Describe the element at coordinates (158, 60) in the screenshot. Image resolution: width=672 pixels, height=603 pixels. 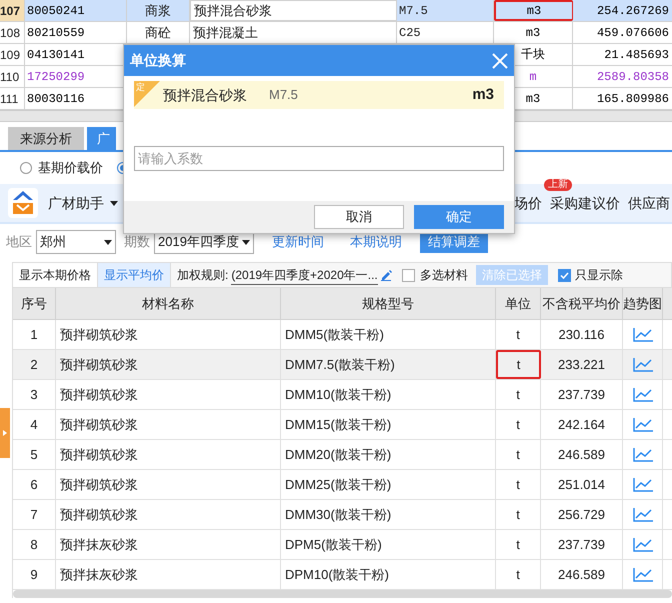
I see `dialog-title: 单位换算` at that location.